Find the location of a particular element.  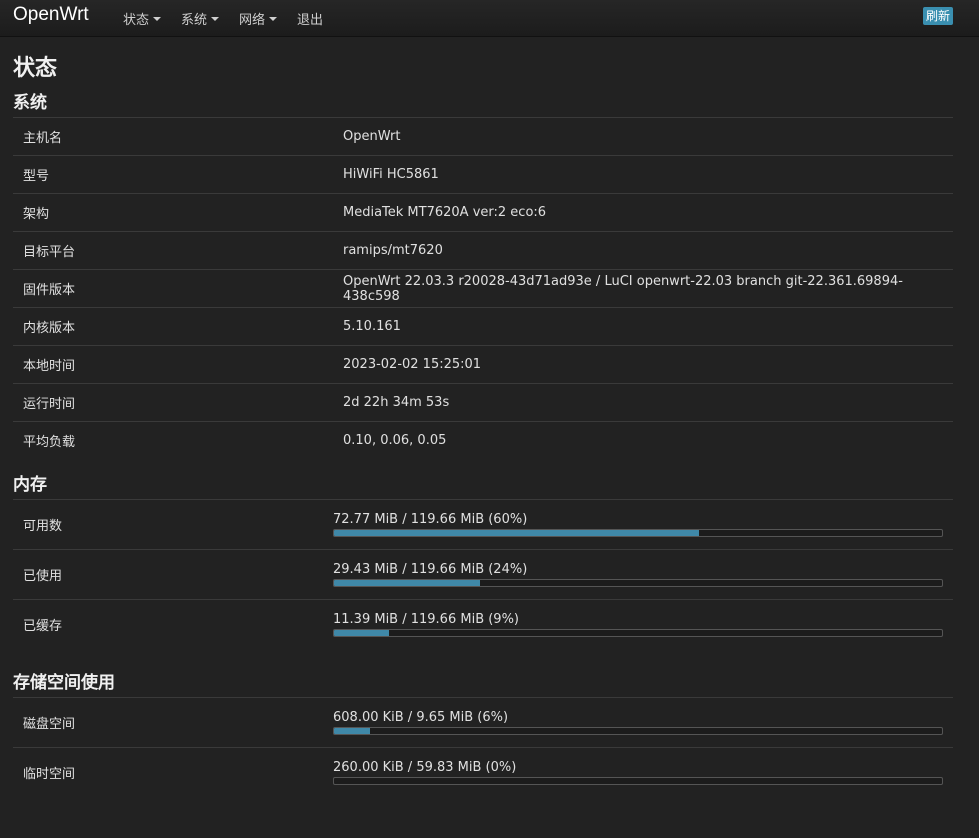

menu-system: 系统 is located at coordinates (200, 18).